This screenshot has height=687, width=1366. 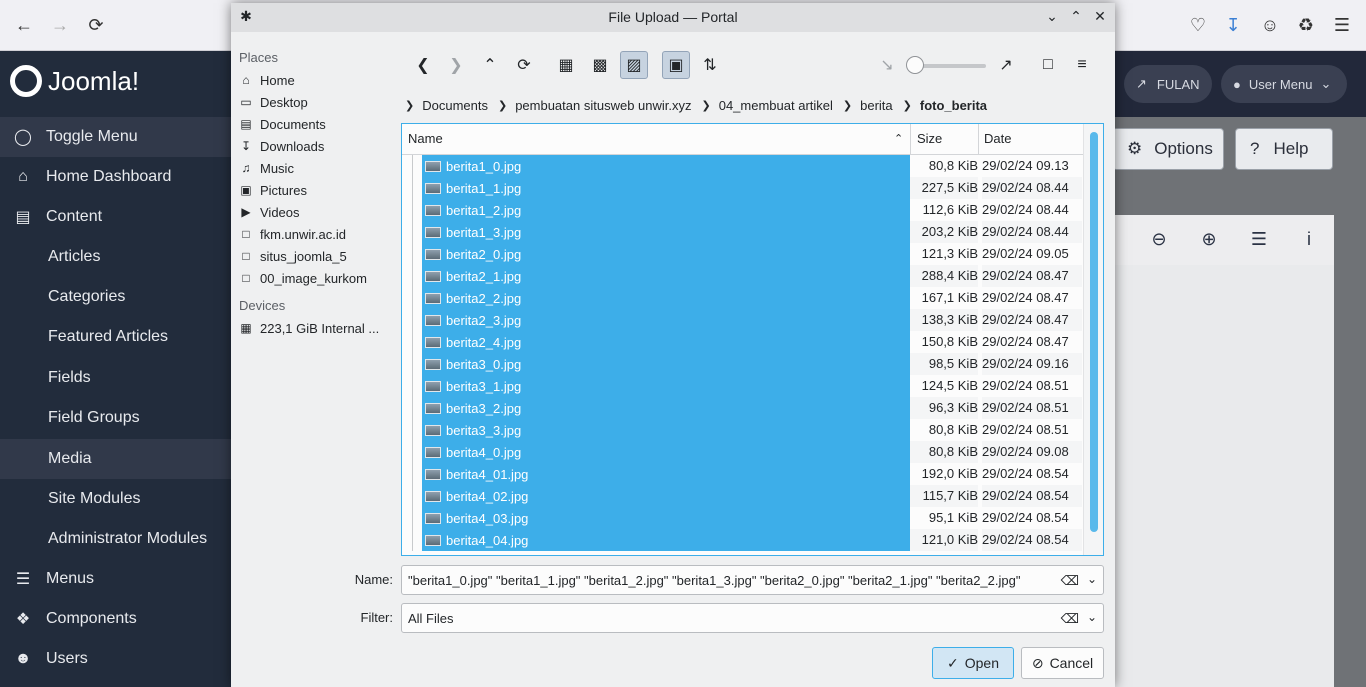 I want to click on column-header-date: Date, so click(x=997, y=139).